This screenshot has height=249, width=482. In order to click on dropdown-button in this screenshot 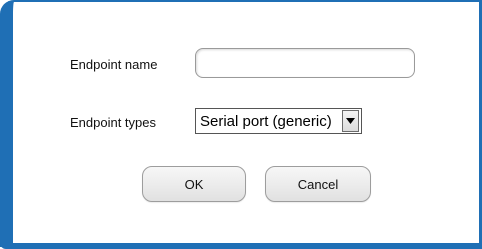, I will do `click(350, 121)`.